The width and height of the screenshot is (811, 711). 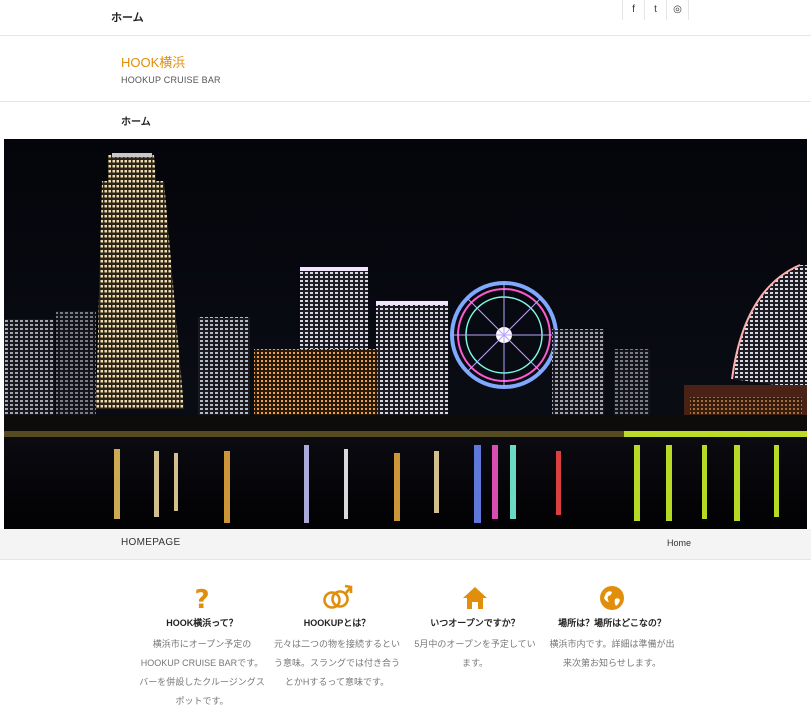 I want to click on top-home-link: ホーム, so click(x=127, y=17).